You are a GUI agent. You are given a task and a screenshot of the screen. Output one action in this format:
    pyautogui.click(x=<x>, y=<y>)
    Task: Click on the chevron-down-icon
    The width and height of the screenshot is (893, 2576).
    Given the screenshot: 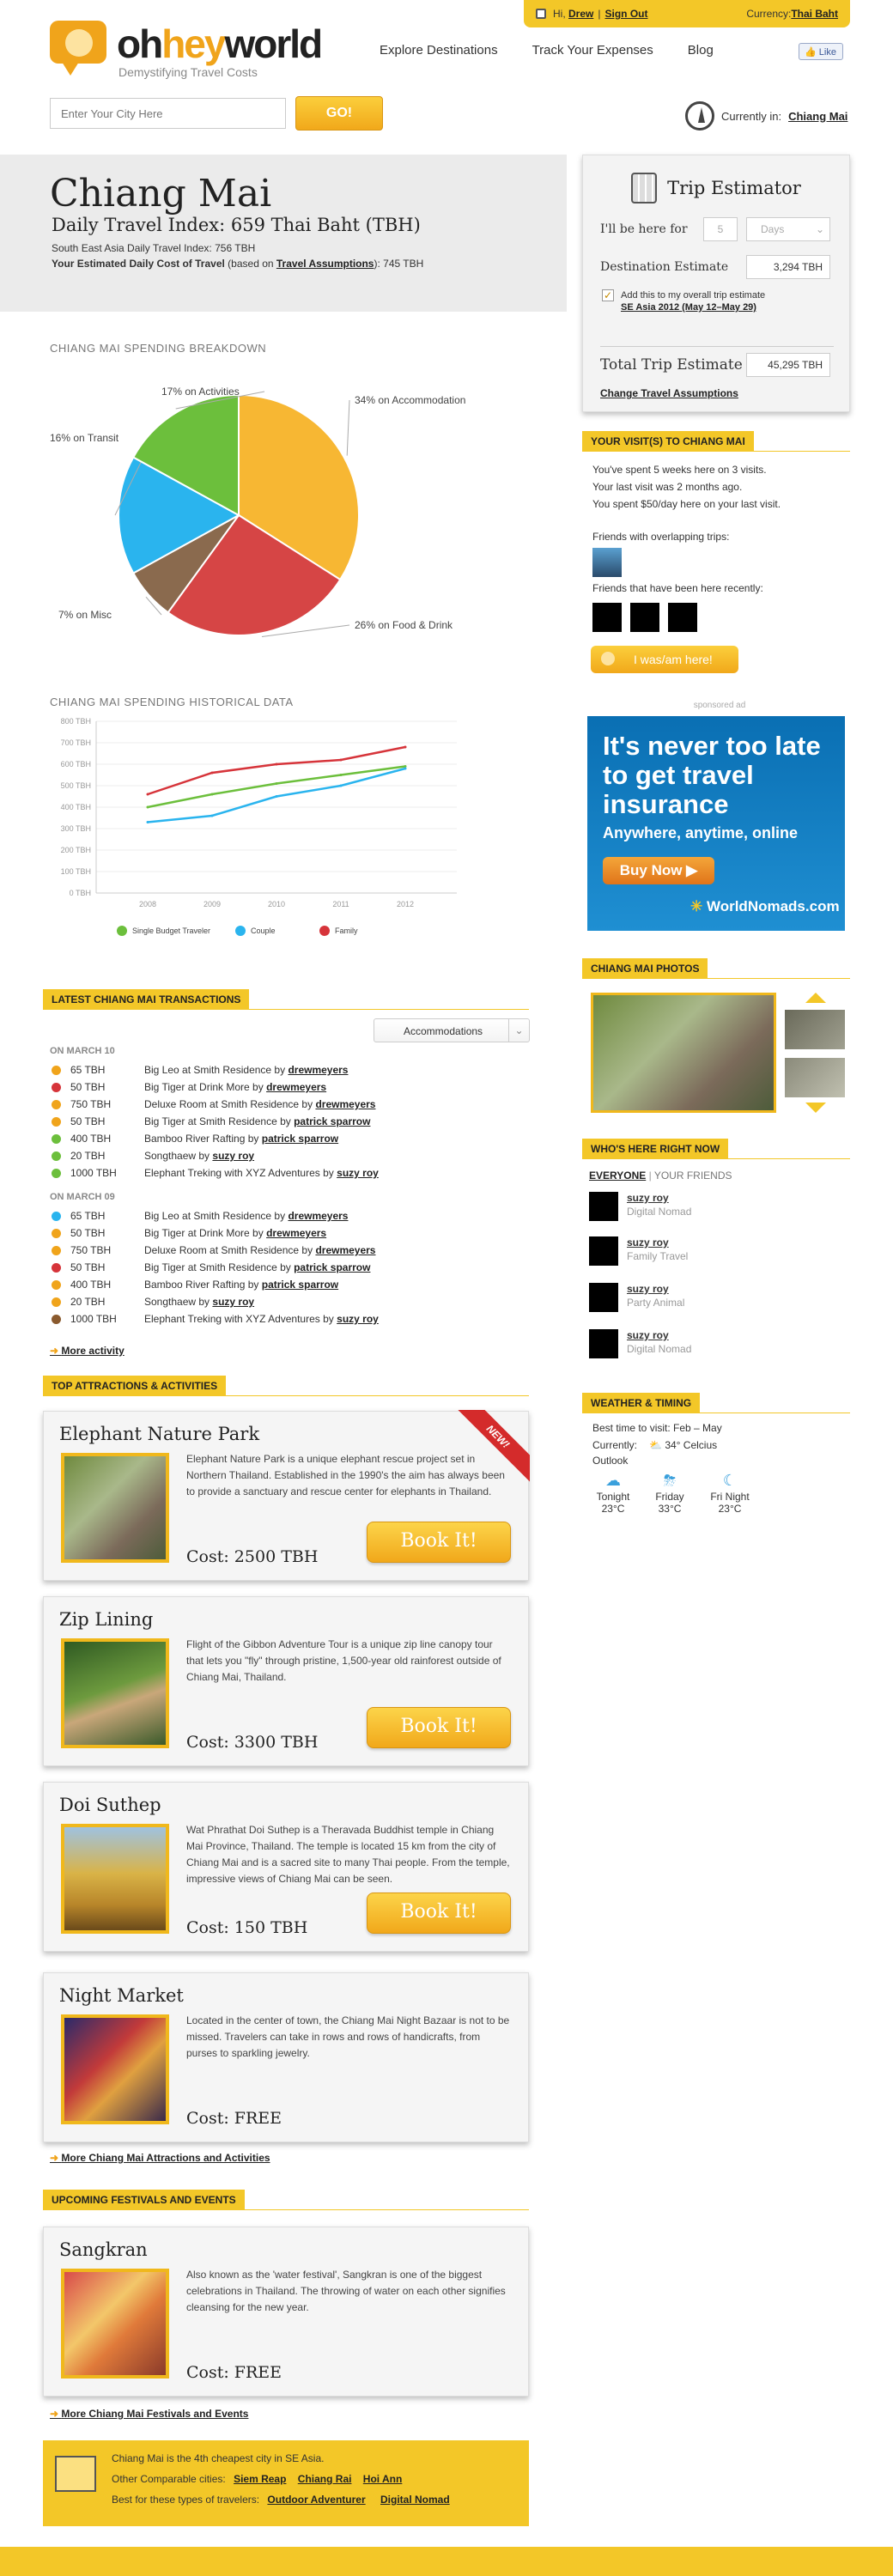 What is the action you would take?
    pyautogui.click(x=815, y=1108)
    